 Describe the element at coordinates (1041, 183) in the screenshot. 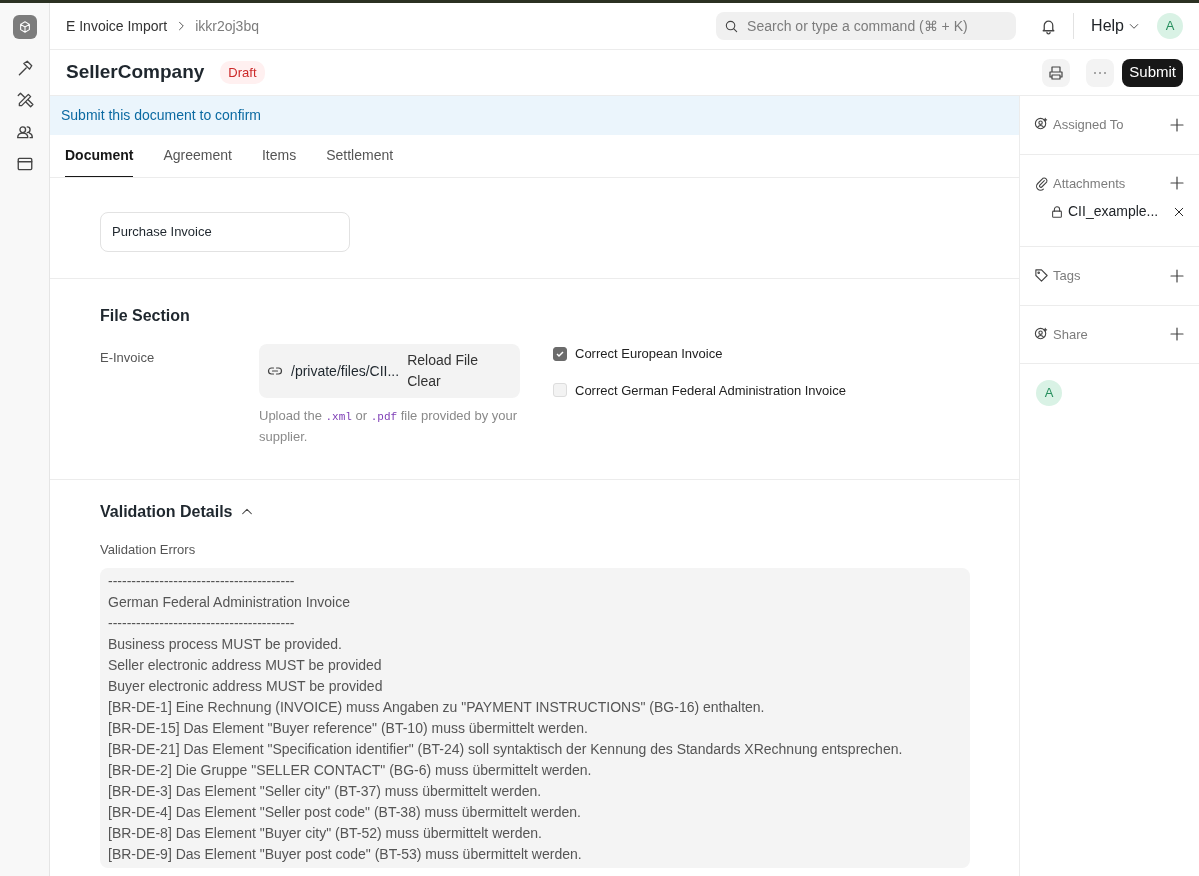

I see `paperclip-icon` at that location.